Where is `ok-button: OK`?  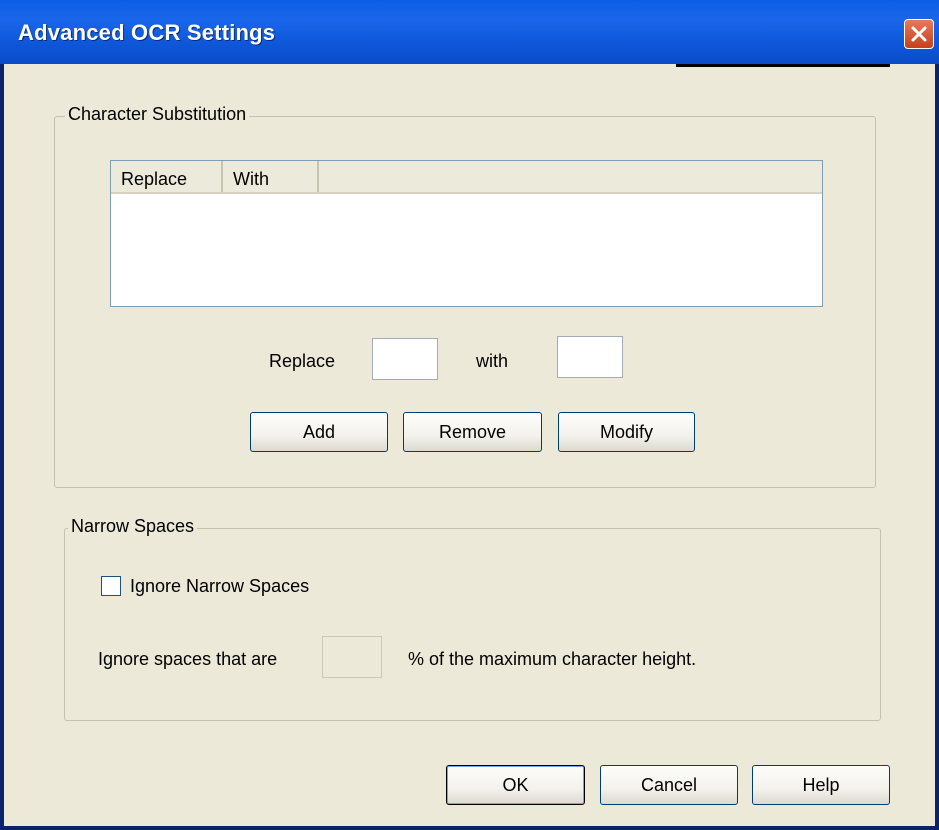
ok-button: OK is located at coordinates (515, 785).